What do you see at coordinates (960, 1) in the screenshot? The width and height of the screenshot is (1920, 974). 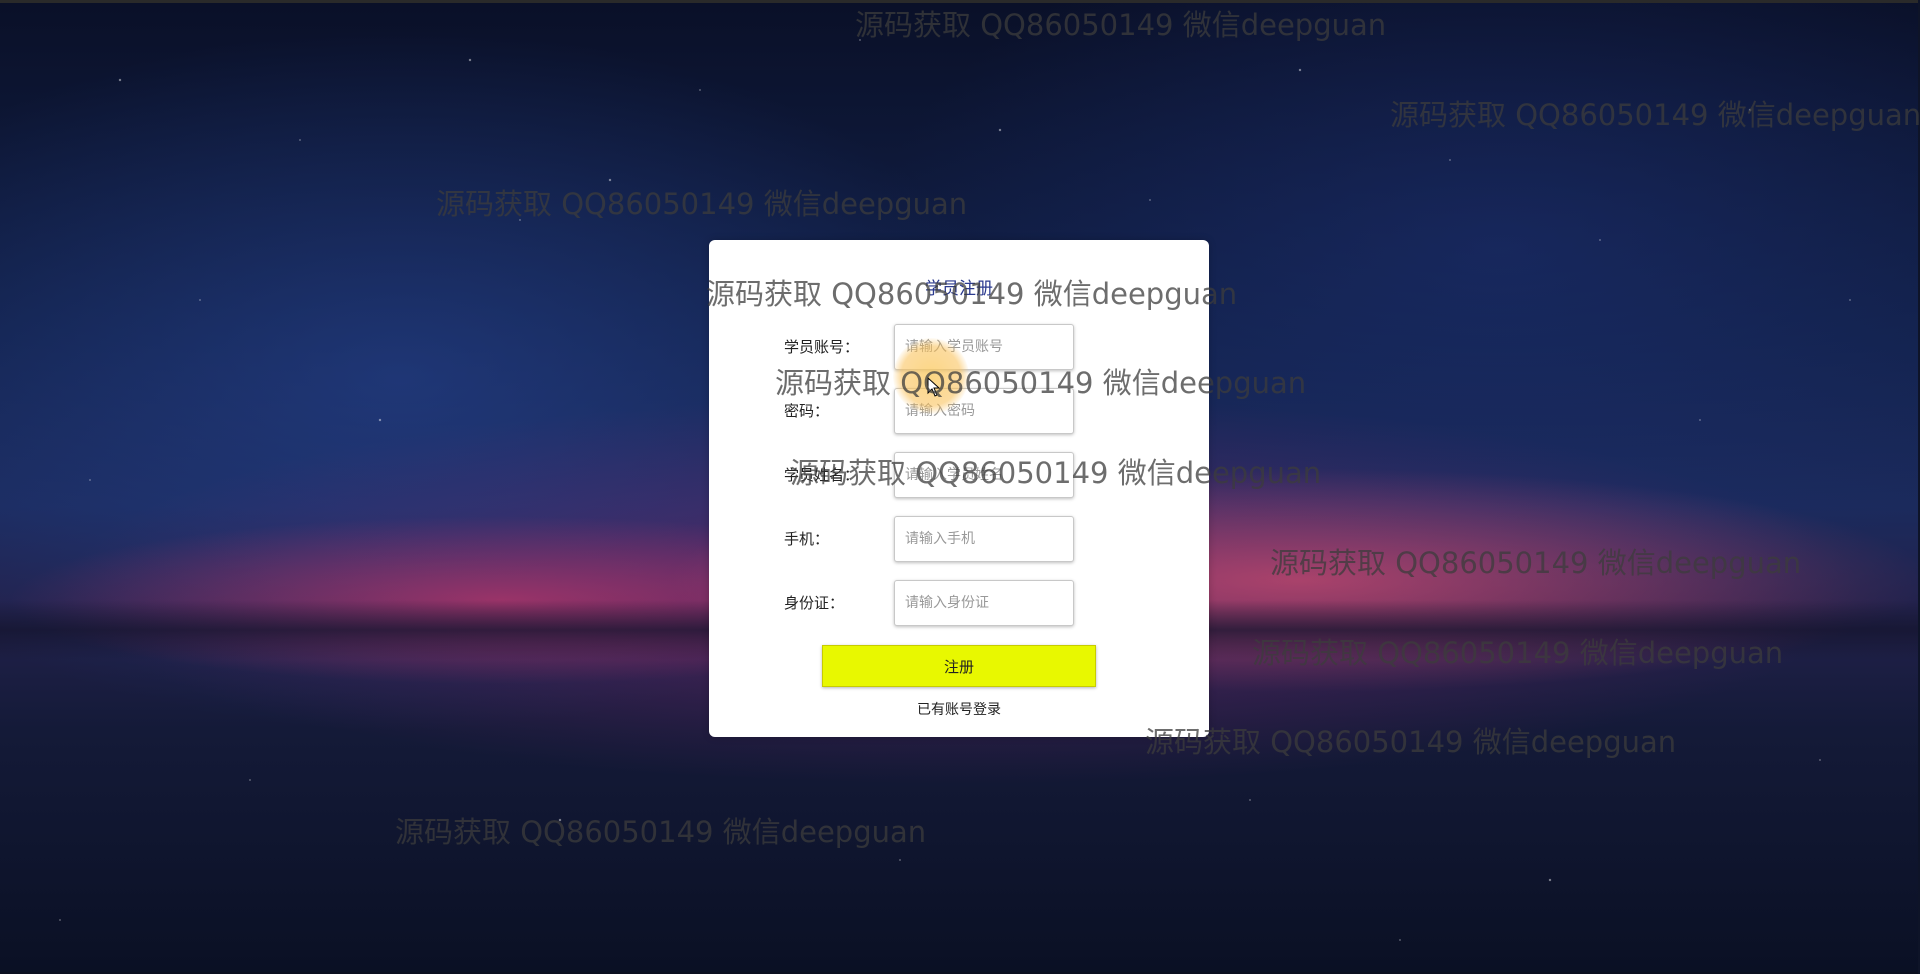 I see `top-border` at bounding box center [960, 1].